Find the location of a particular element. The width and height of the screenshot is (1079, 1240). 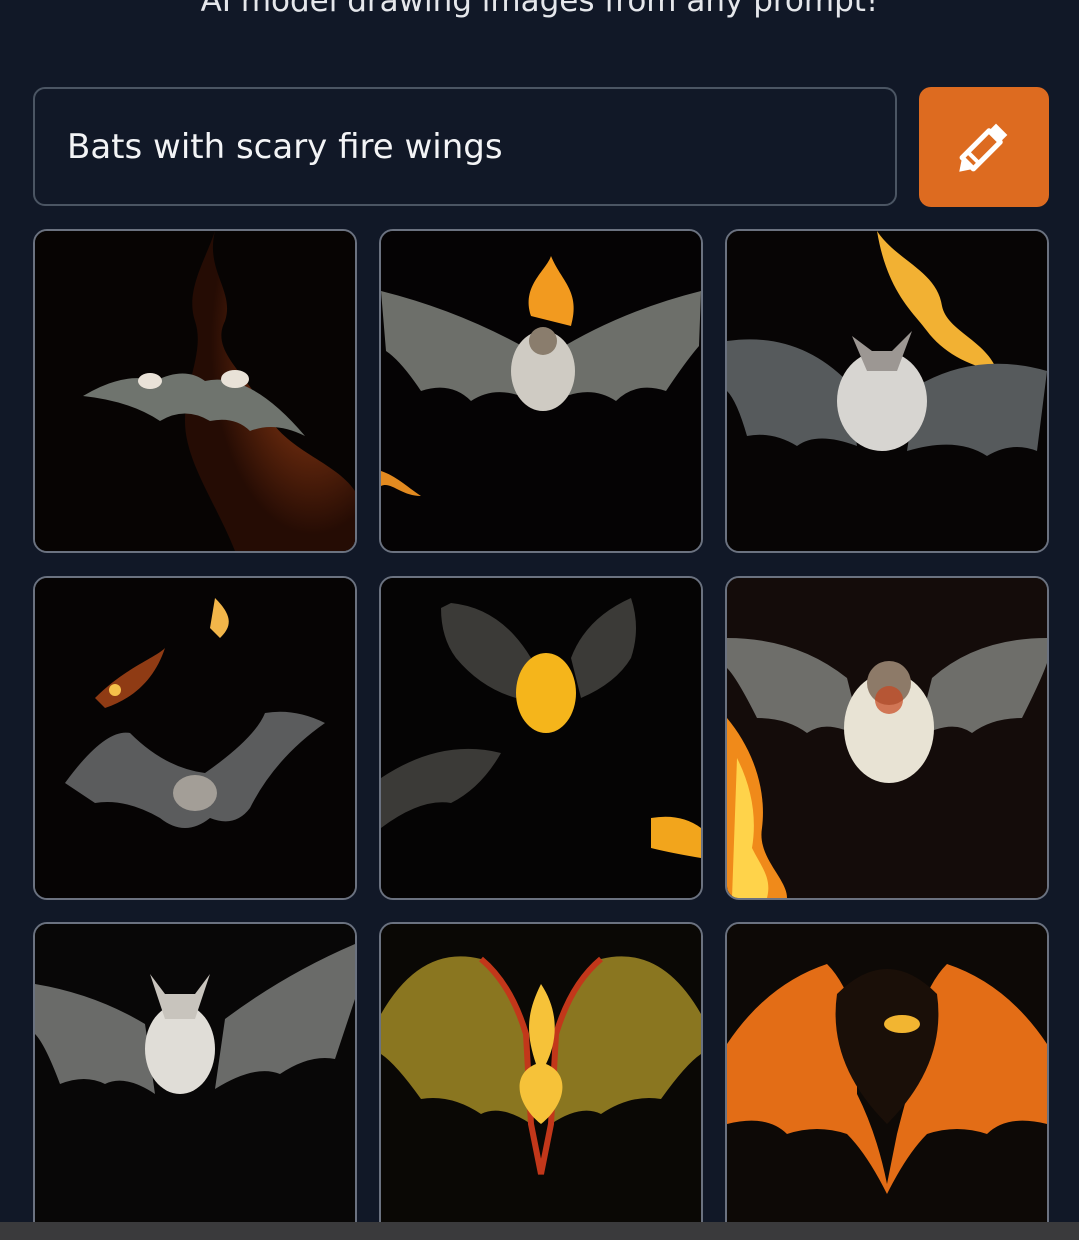

bottom-bar is located at coordinates (539, 1231).